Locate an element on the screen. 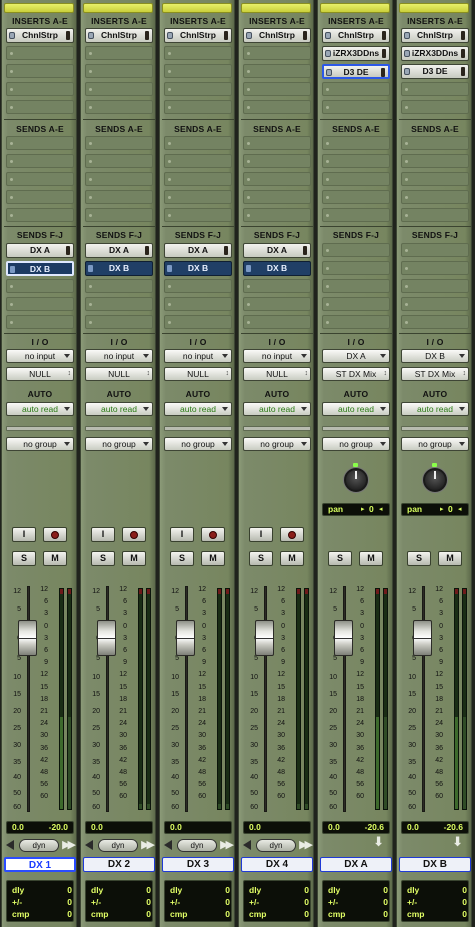 This screenshot has height=927, width=475. channel-name: DX 2 is located at coordinates (119, 864).